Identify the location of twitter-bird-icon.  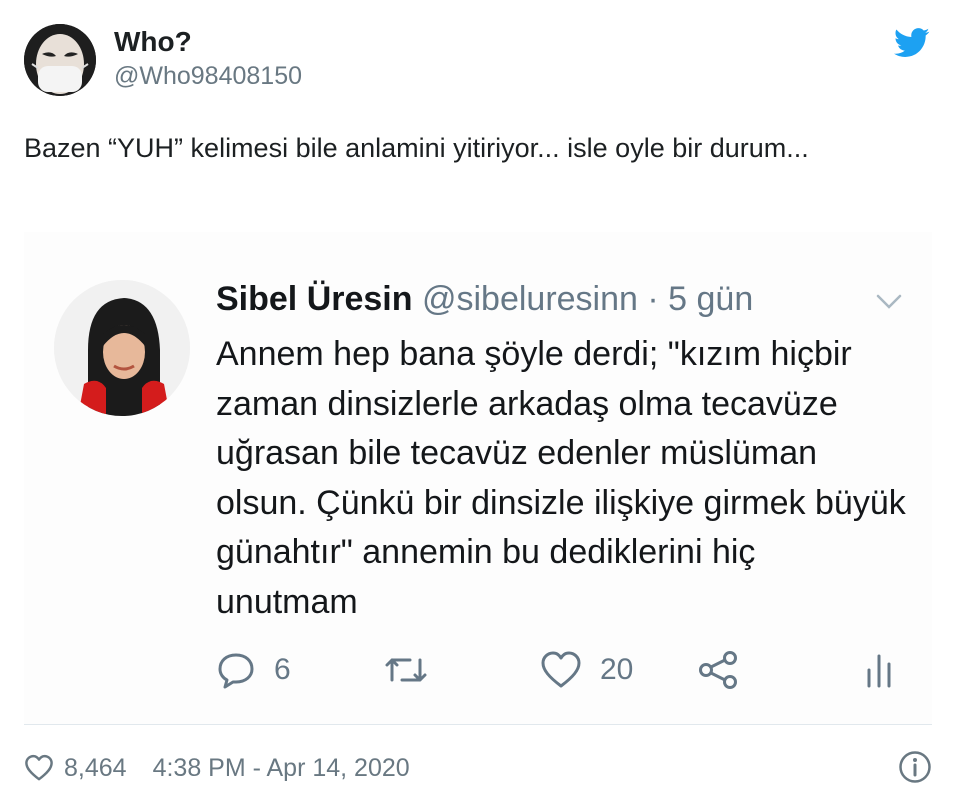
(912, 43).